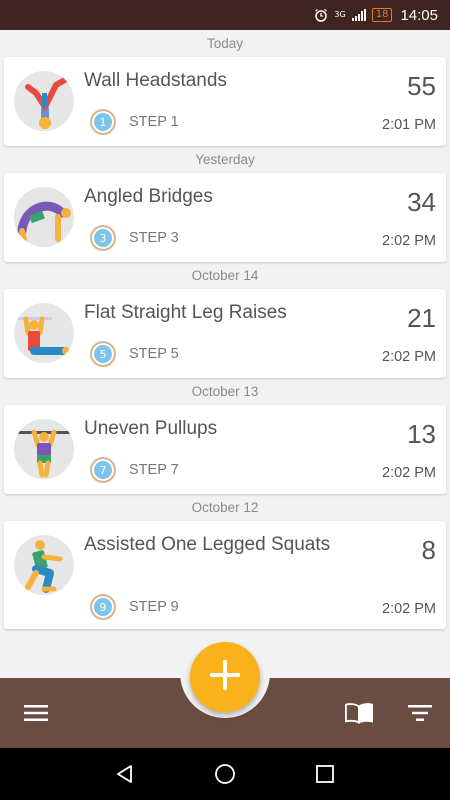 This screenshot has height=800, width=450. Describe the element at coordinates (154, 607) in the screenshot. I see `step-label: STEP 9` at that location.